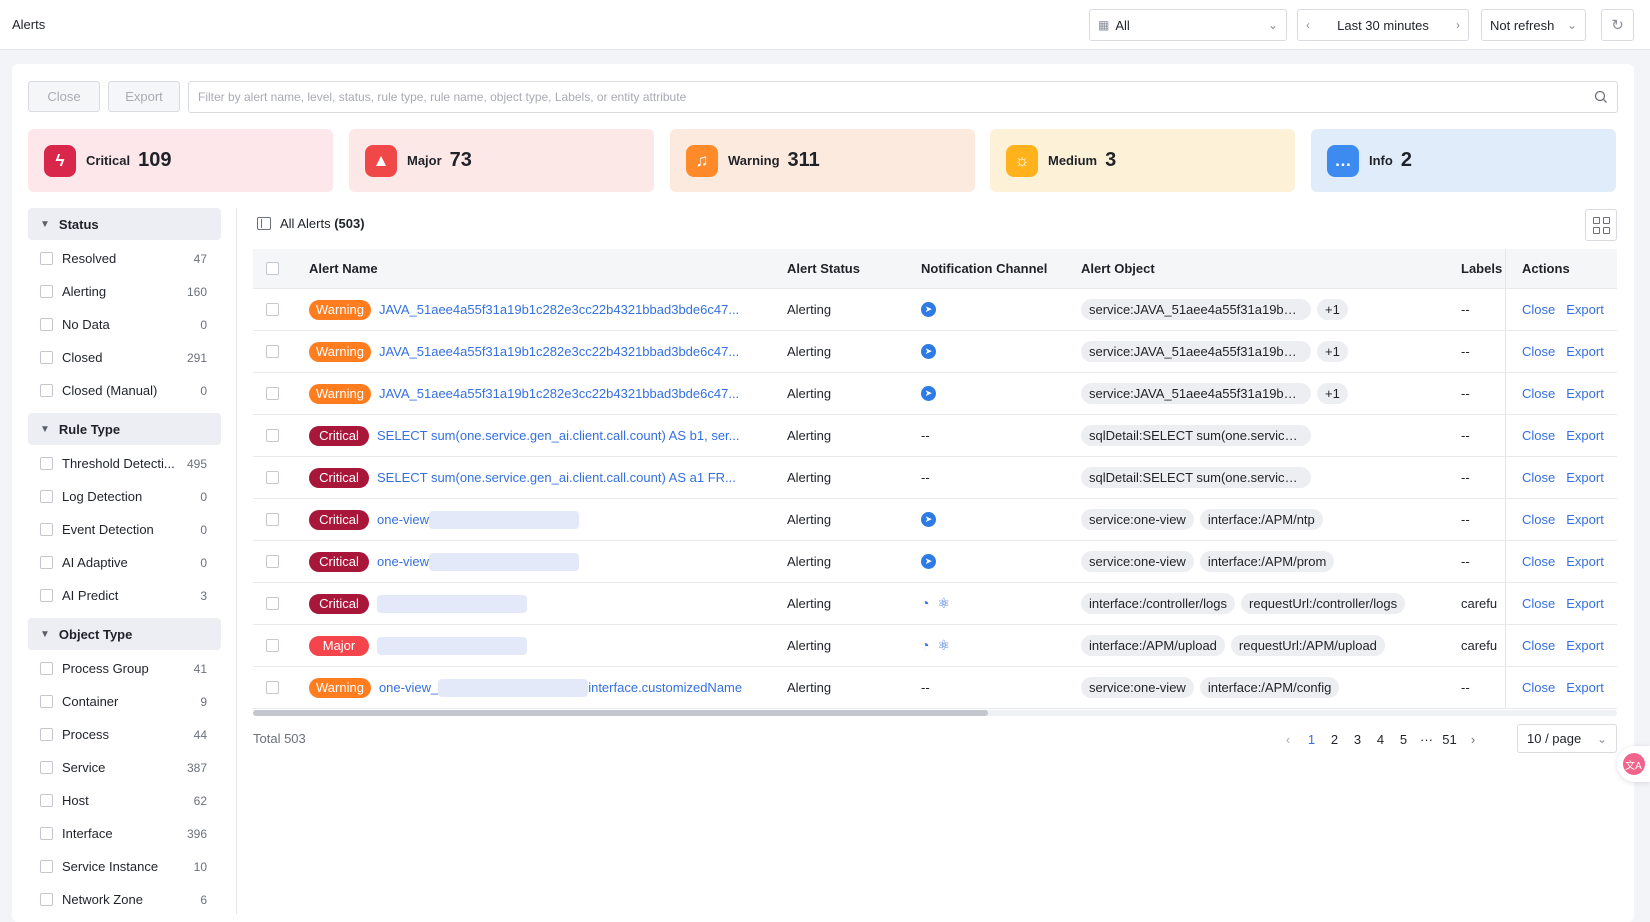 The height and width of the screenshot is (922, 1650). I want to click on search-box, so click(903, 97).